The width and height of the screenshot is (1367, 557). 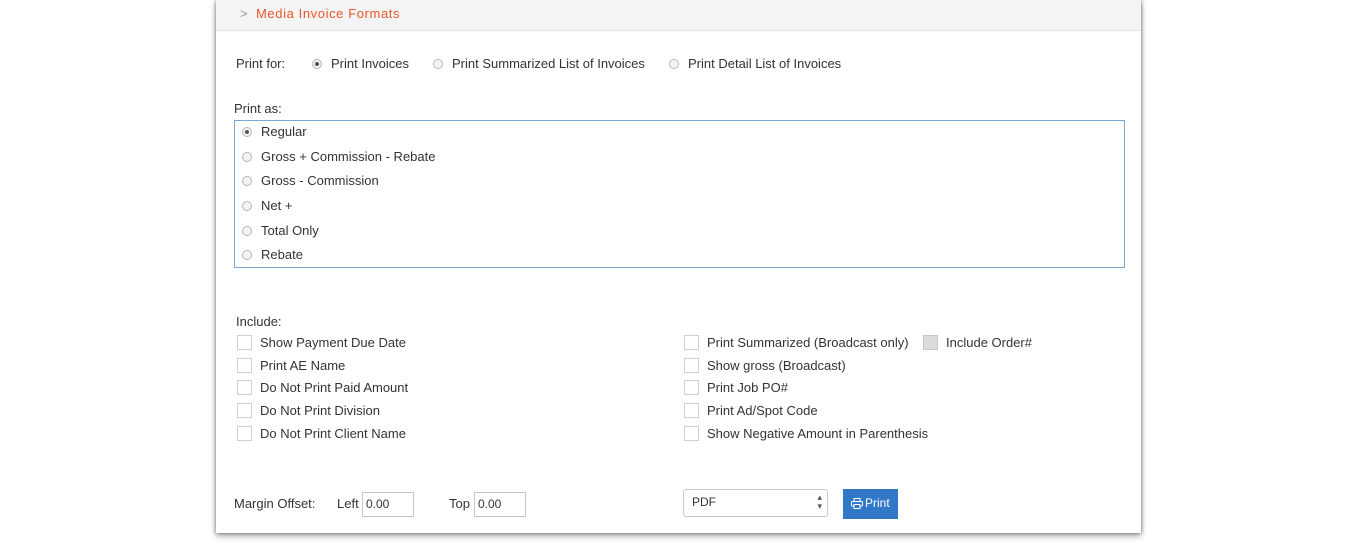 What do you see at coordinates (500, 504) in the screenshot?
I see `margin-top-input: 0.00` at bounding box center [500, 504].